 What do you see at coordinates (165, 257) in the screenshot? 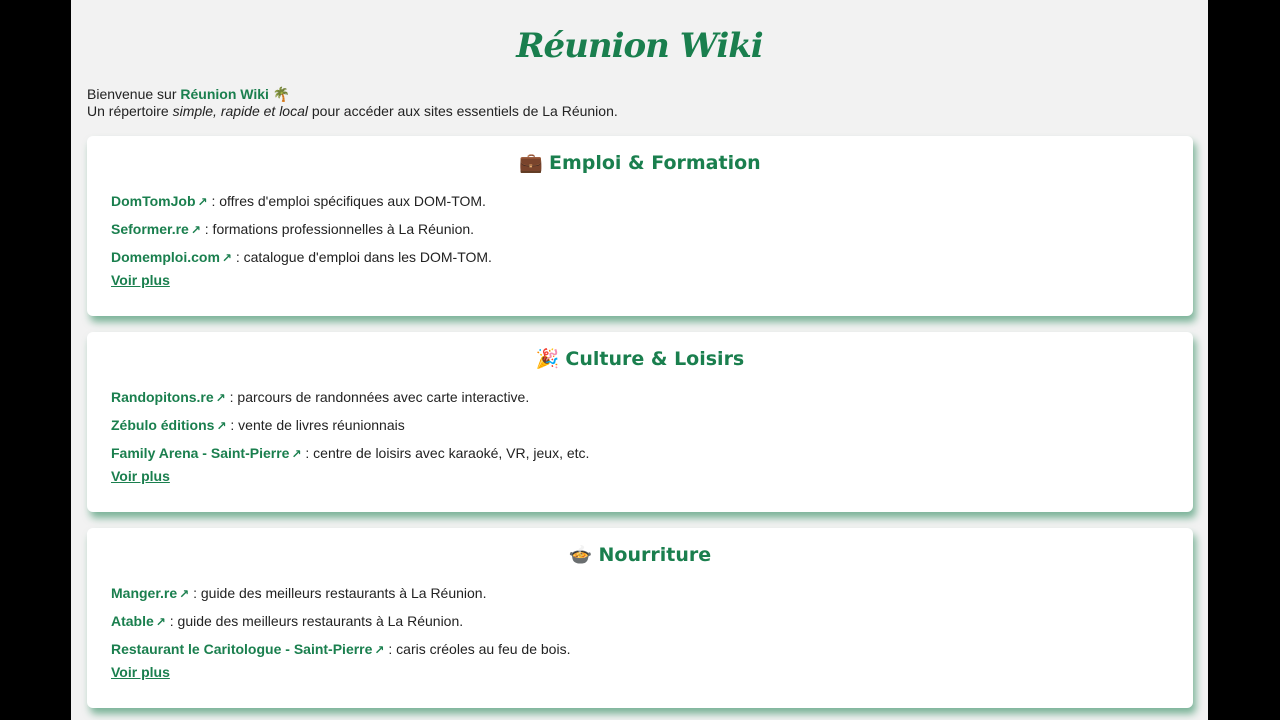
I see `site-link-name: Domemploi.com` at bounding box center [165, 257].